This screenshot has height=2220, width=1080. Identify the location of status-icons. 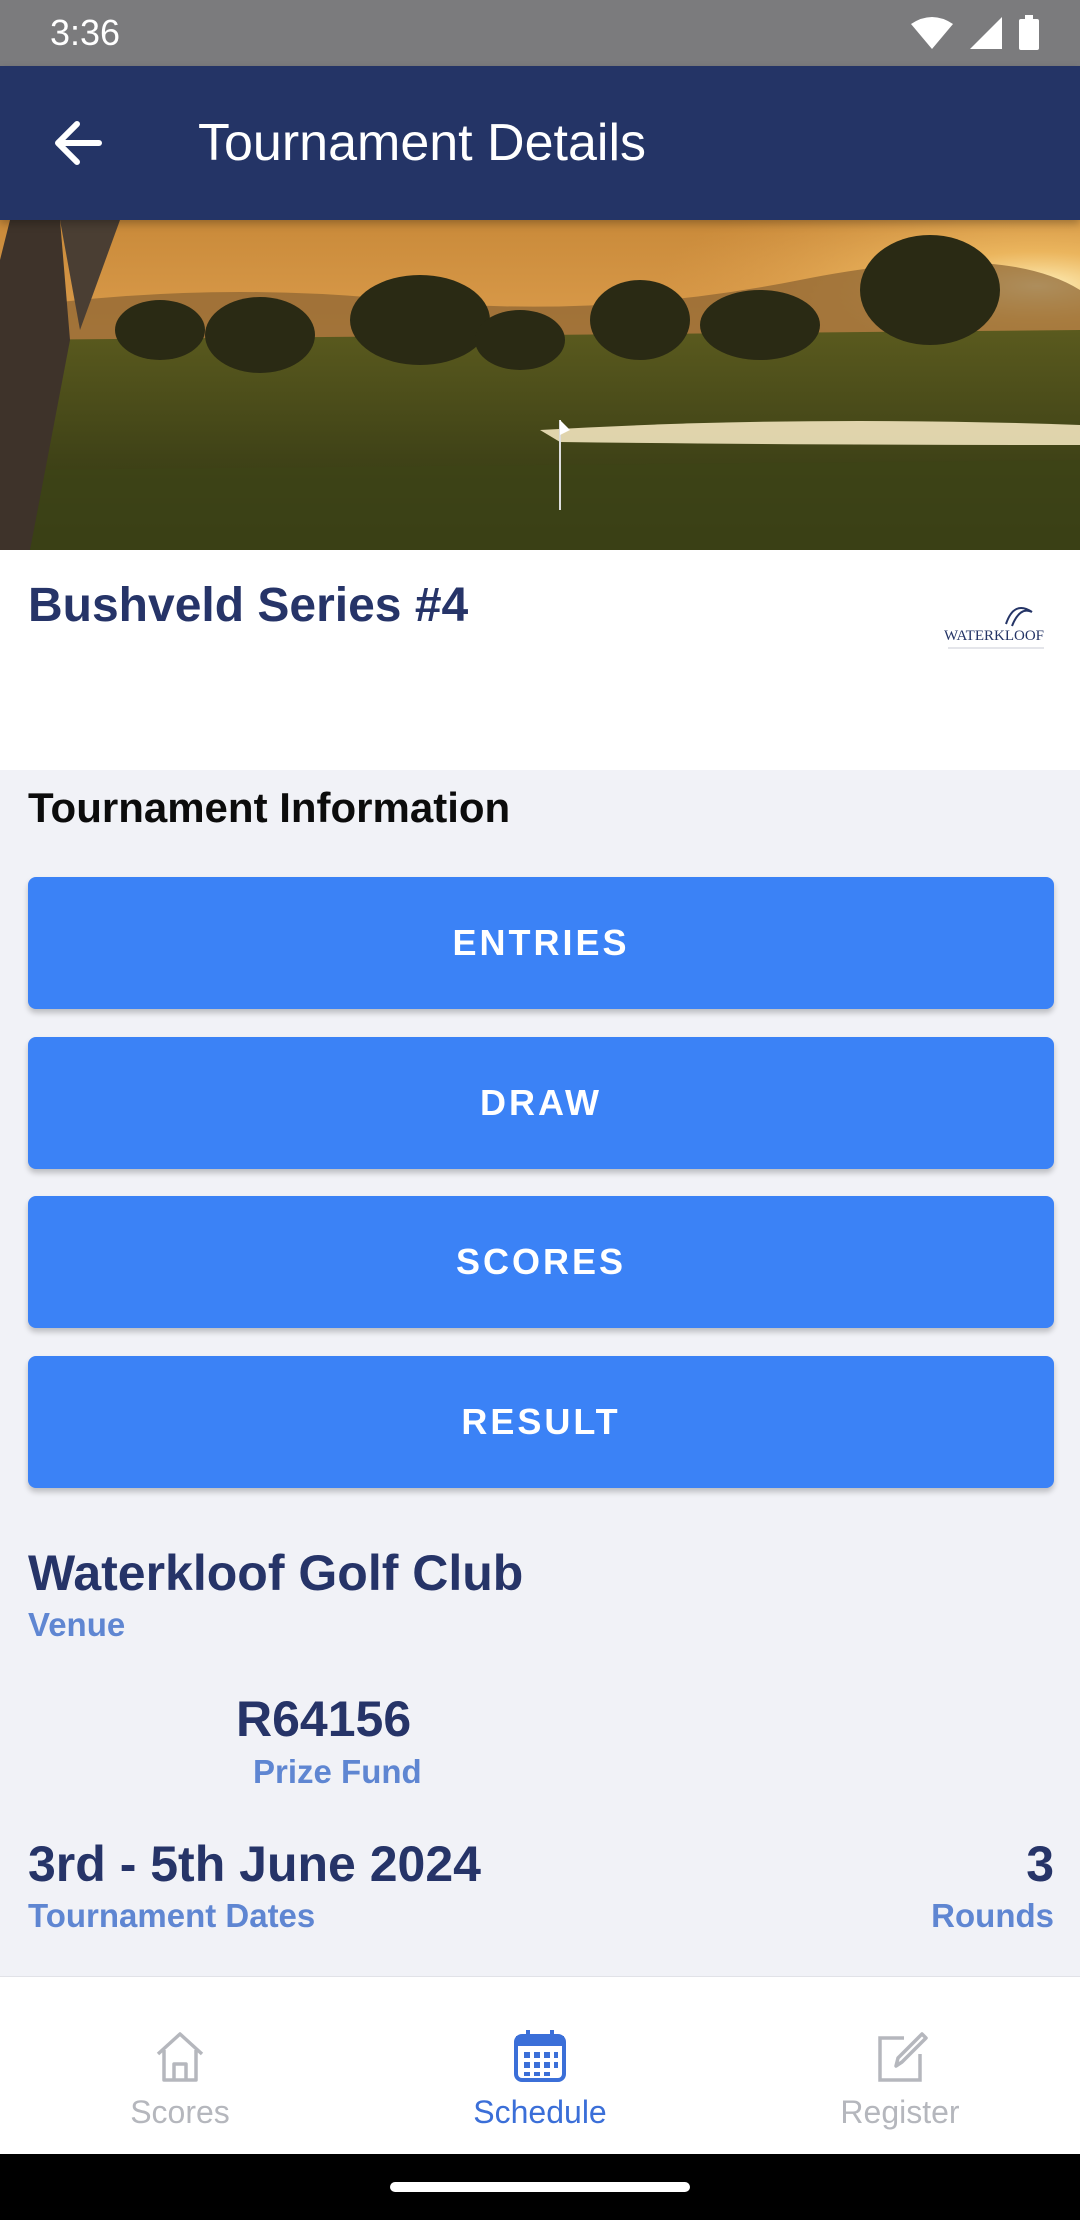
(975, 33).